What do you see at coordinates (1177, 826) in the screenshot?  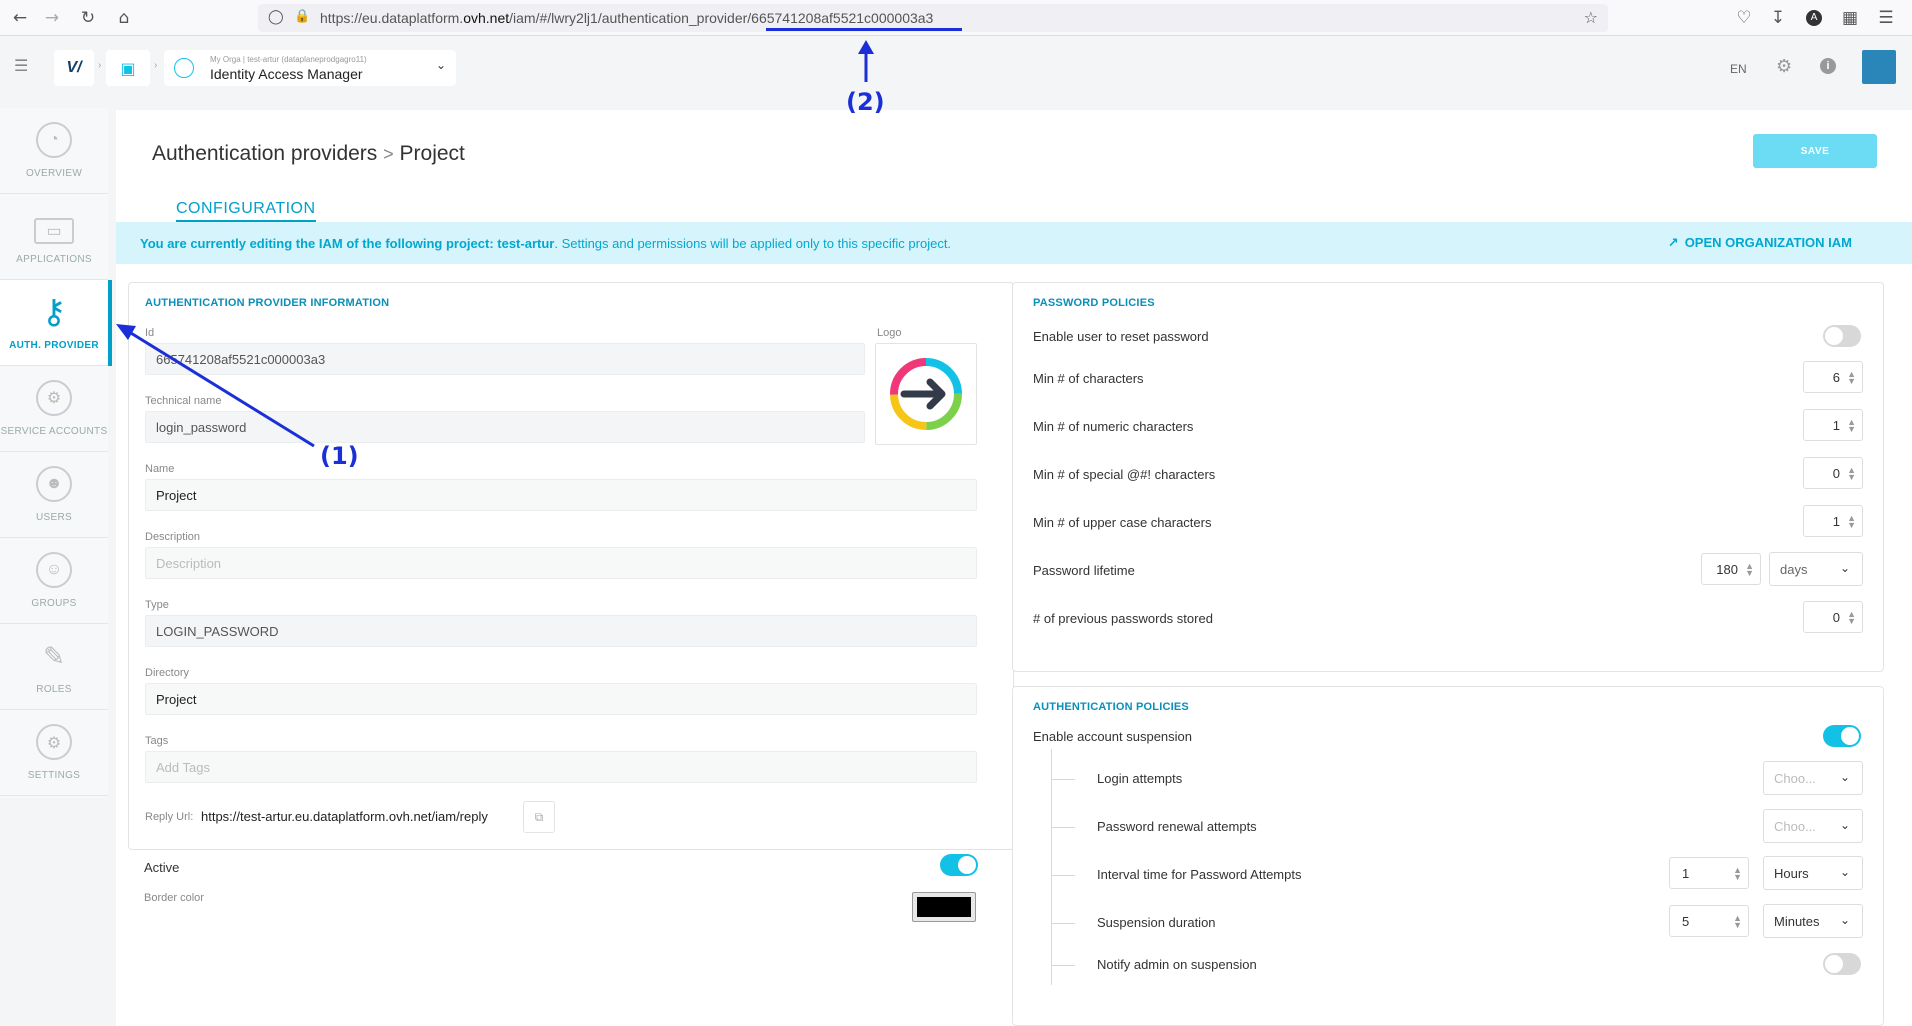 I see `renewal-attempts-label: Password renewal attempts` at bounding box center [1177, 826].